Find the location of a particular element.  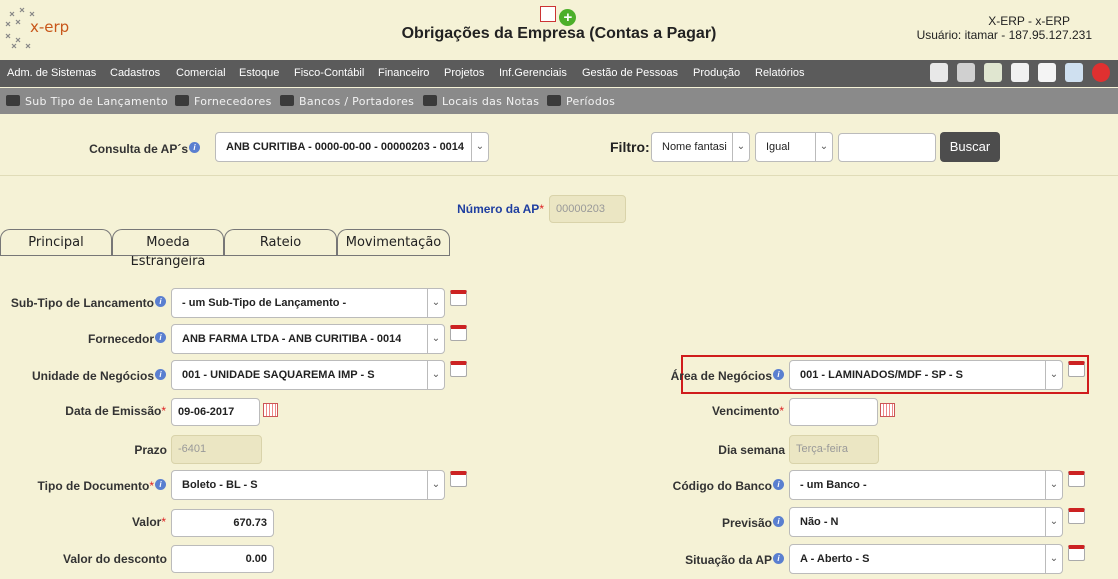

previsao-label-text: Previsão is located at coordinates (746, 523).